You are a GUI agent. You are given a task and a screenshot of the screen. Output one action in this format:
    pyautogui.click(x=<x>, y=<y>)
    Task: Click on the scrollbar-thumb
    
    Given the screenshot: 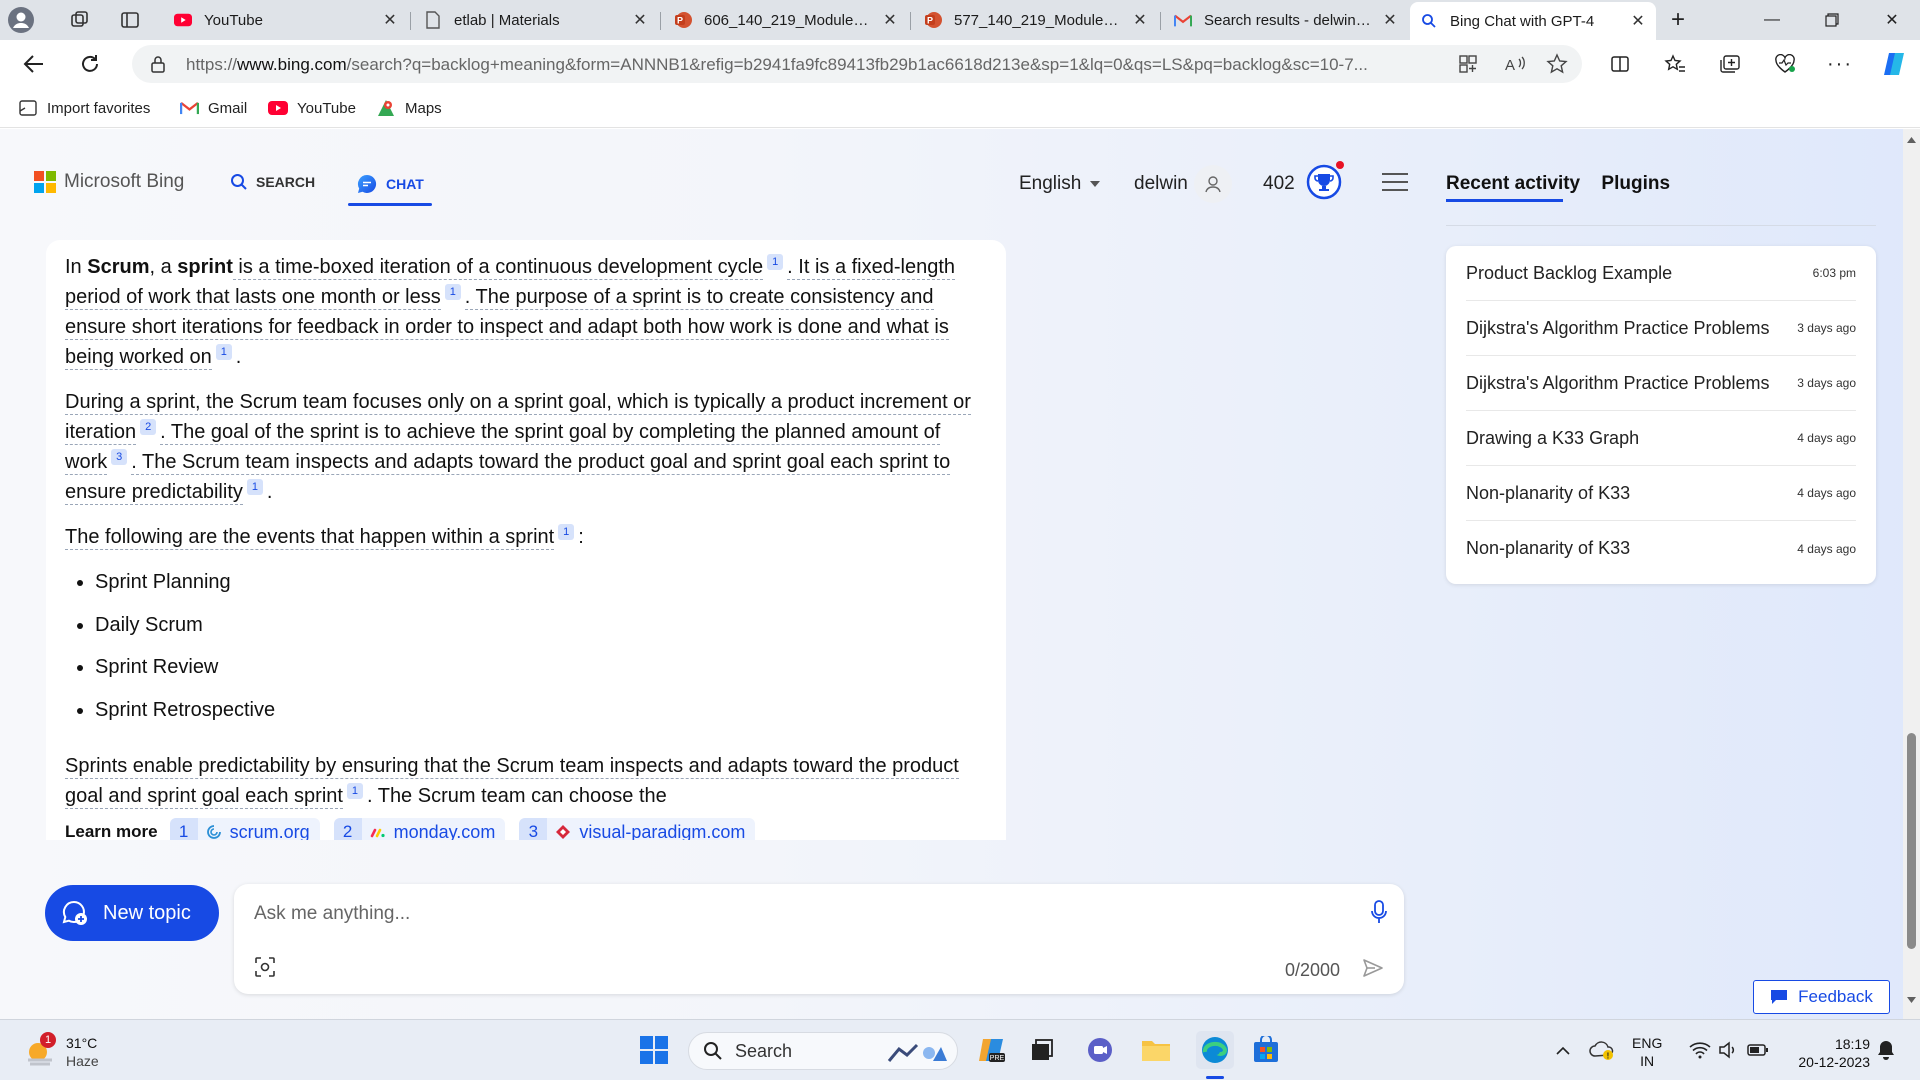 What is the action you would take?
    pyautogui.click(x=1911, y=841)
    